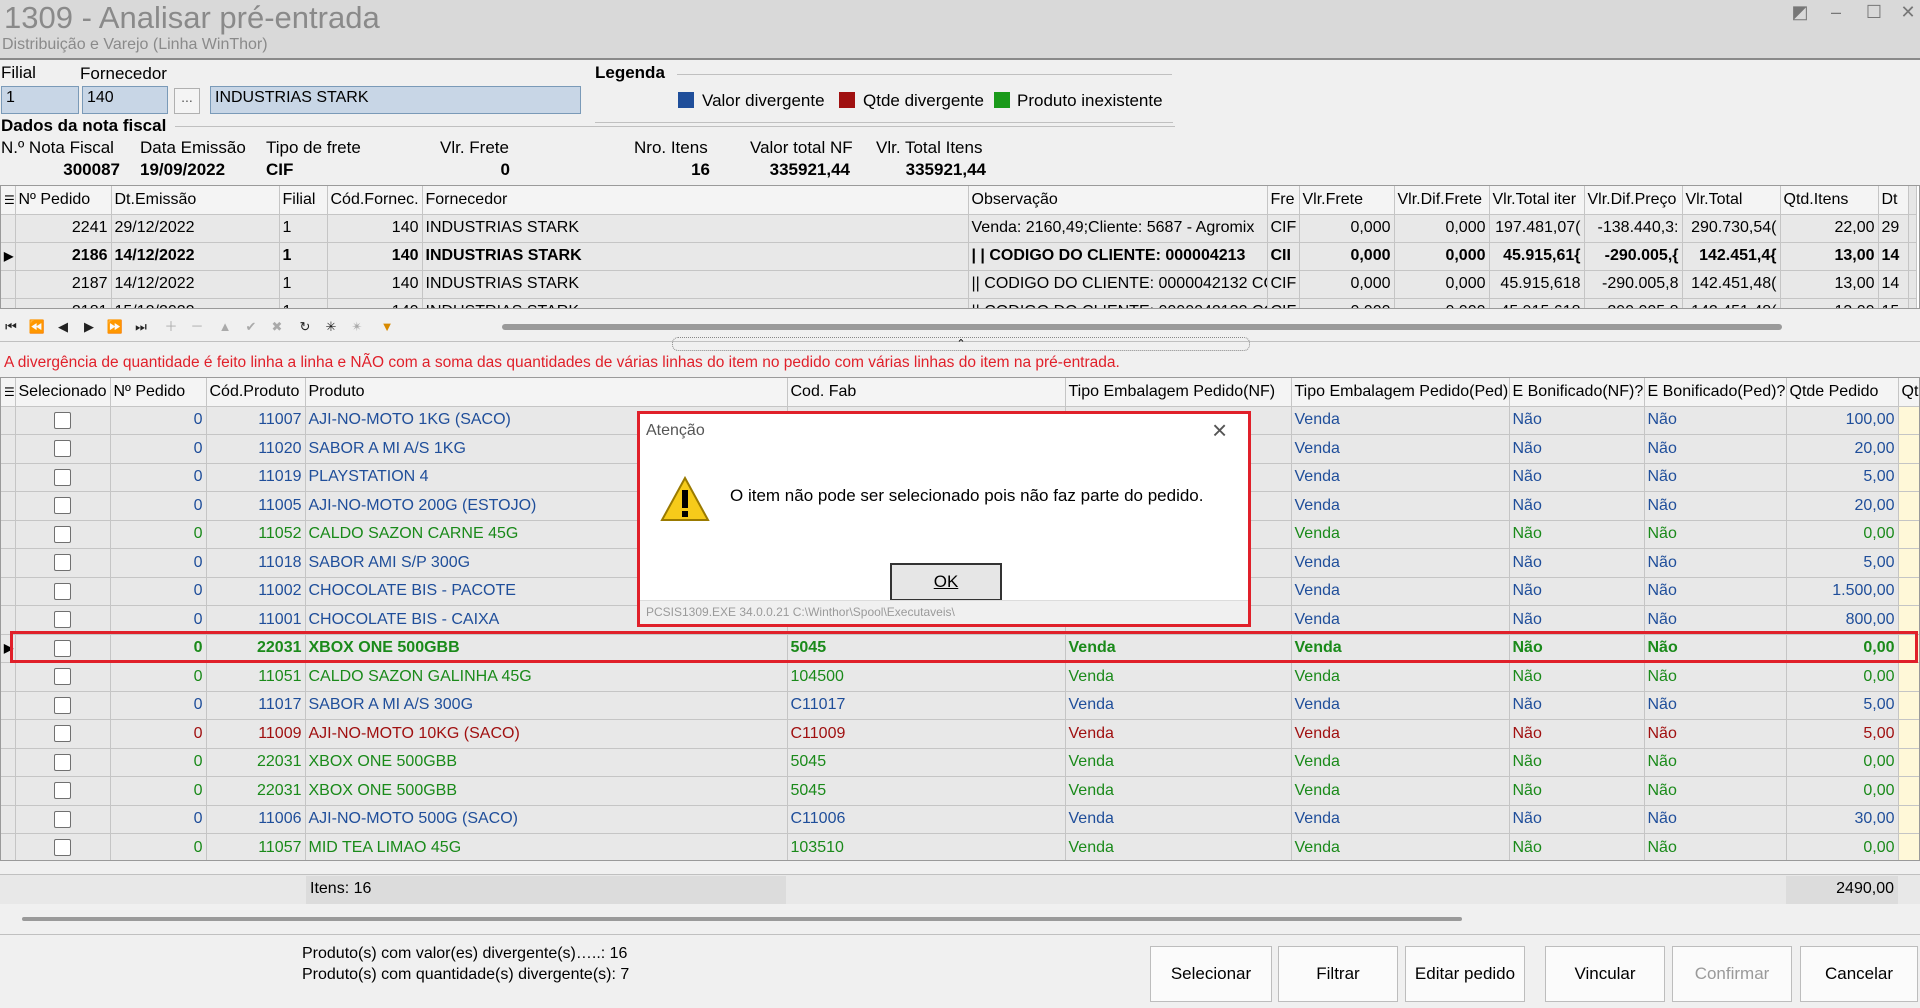 The width and height of the screenshot is (1920, 1008). What do you see at coordinates (546, 734) in the screenshot?
I see `item-cell-produto: AJI-NO-MOTO 10KG (SACO)` at bounding box center [546, 734].